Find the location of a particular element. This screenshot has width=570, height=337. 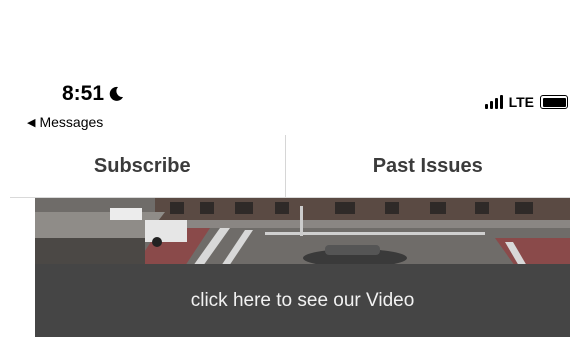

battery-icon is located at coordinates (554, 102).